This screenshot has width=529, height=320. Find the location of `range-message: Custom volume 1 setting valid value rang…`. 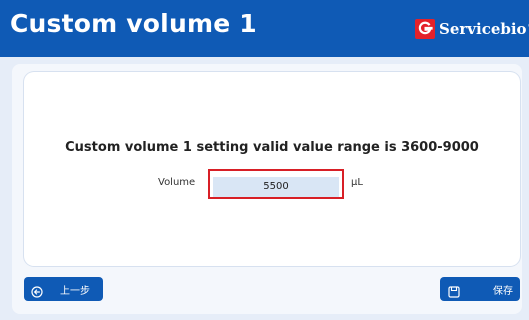

range-message: Custom volume 1 setting valid value rang… is located at coordinates (272, 147).